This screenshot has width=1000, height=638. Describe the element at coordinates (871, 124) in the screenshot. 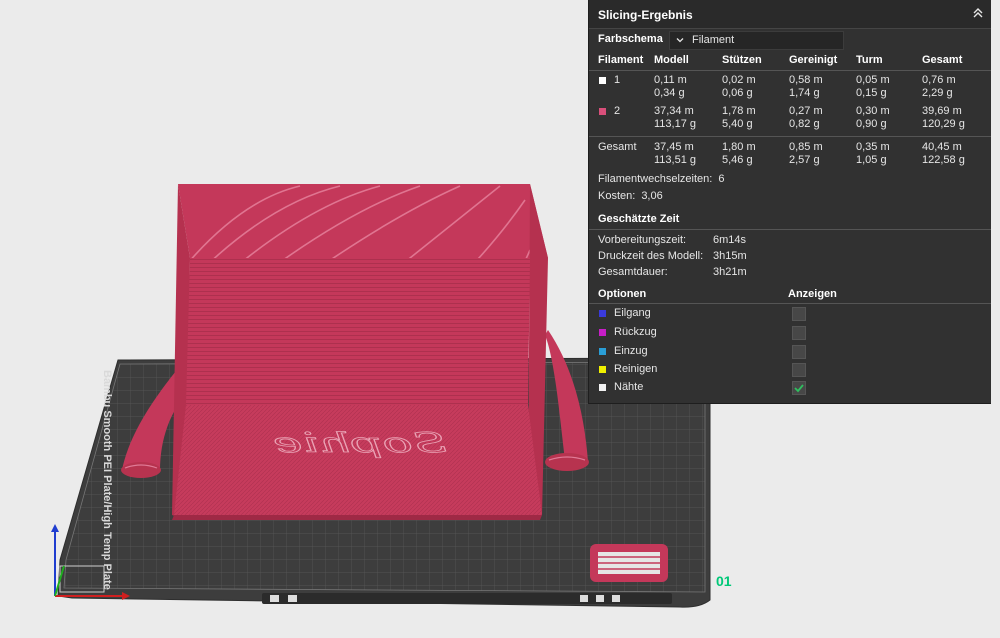

I see `tower-weight: 0,90 g` at that location.